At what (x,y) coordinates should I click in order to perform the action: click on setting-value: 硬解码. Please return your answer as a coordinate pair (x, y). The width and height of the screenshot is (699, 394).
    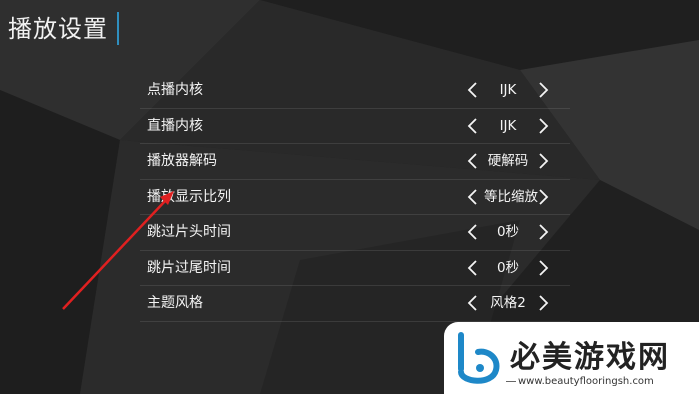
    Looking at the image, I should click on (508, 161).